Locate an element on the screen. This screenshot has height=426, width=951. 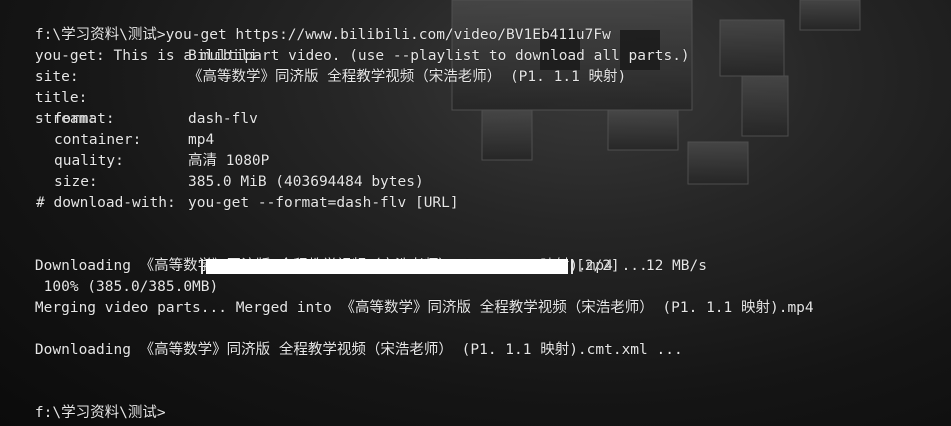
size-row: size: 385.0 MiB (403694484 bytes) is located at coordinates (475, 182).